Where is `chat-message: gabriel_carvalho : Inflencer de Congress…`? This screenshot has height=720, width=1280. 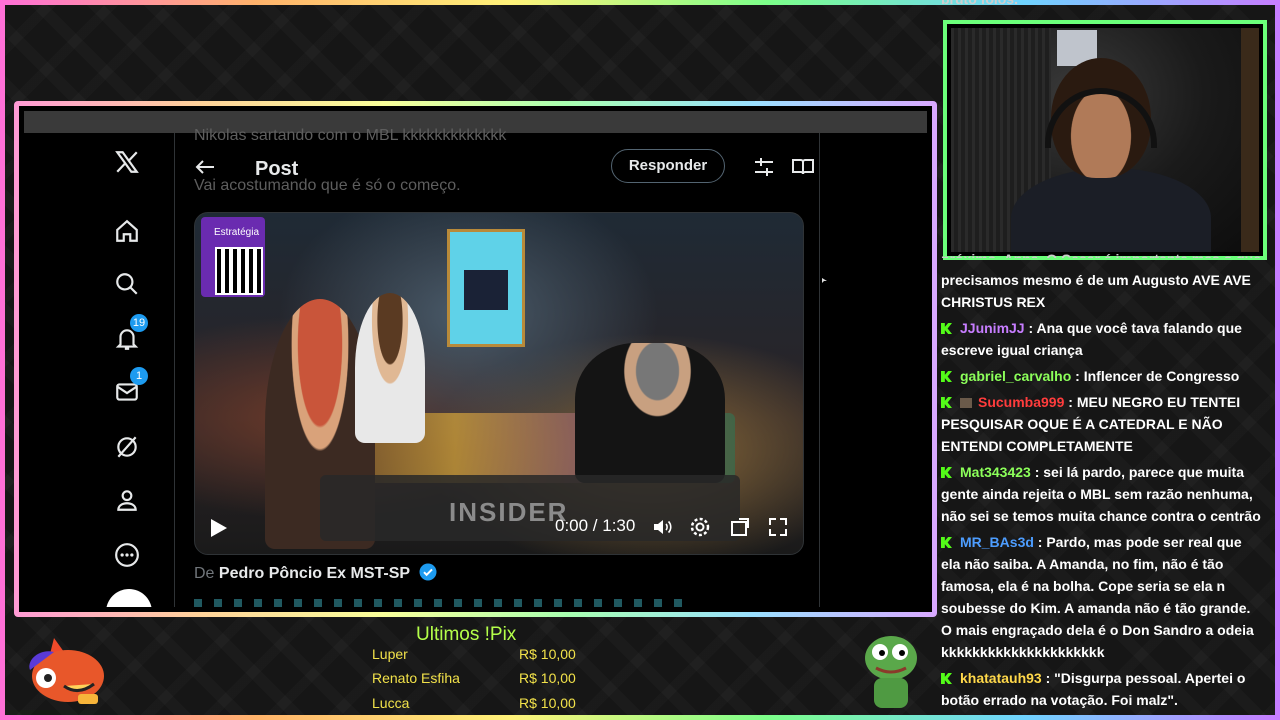
chat-message: gabriel_carvalho : Inflencer de Congress… is located at coordinates (1102, 376).